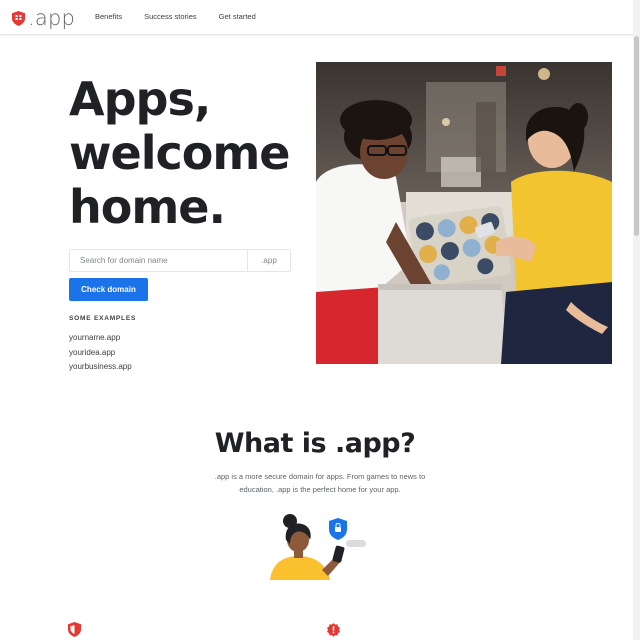 The width and height of the screenshot is (640, 640). I want to click on domain-suffix-label: .app, so click(268, 260).